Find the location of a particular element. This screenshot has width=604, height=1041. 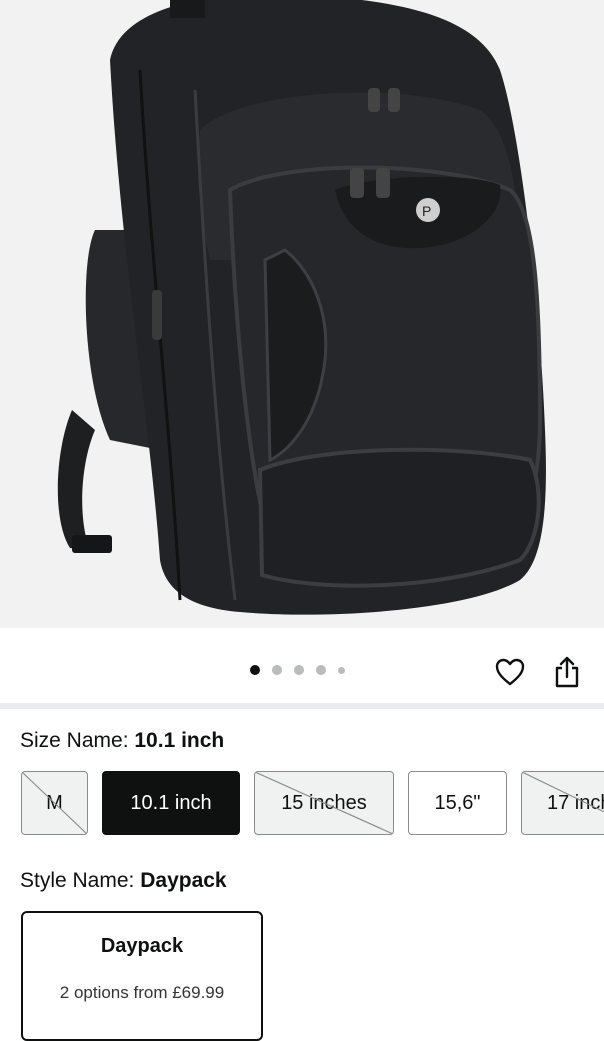

image-carousel-bar is located at coordinates (302, 666).